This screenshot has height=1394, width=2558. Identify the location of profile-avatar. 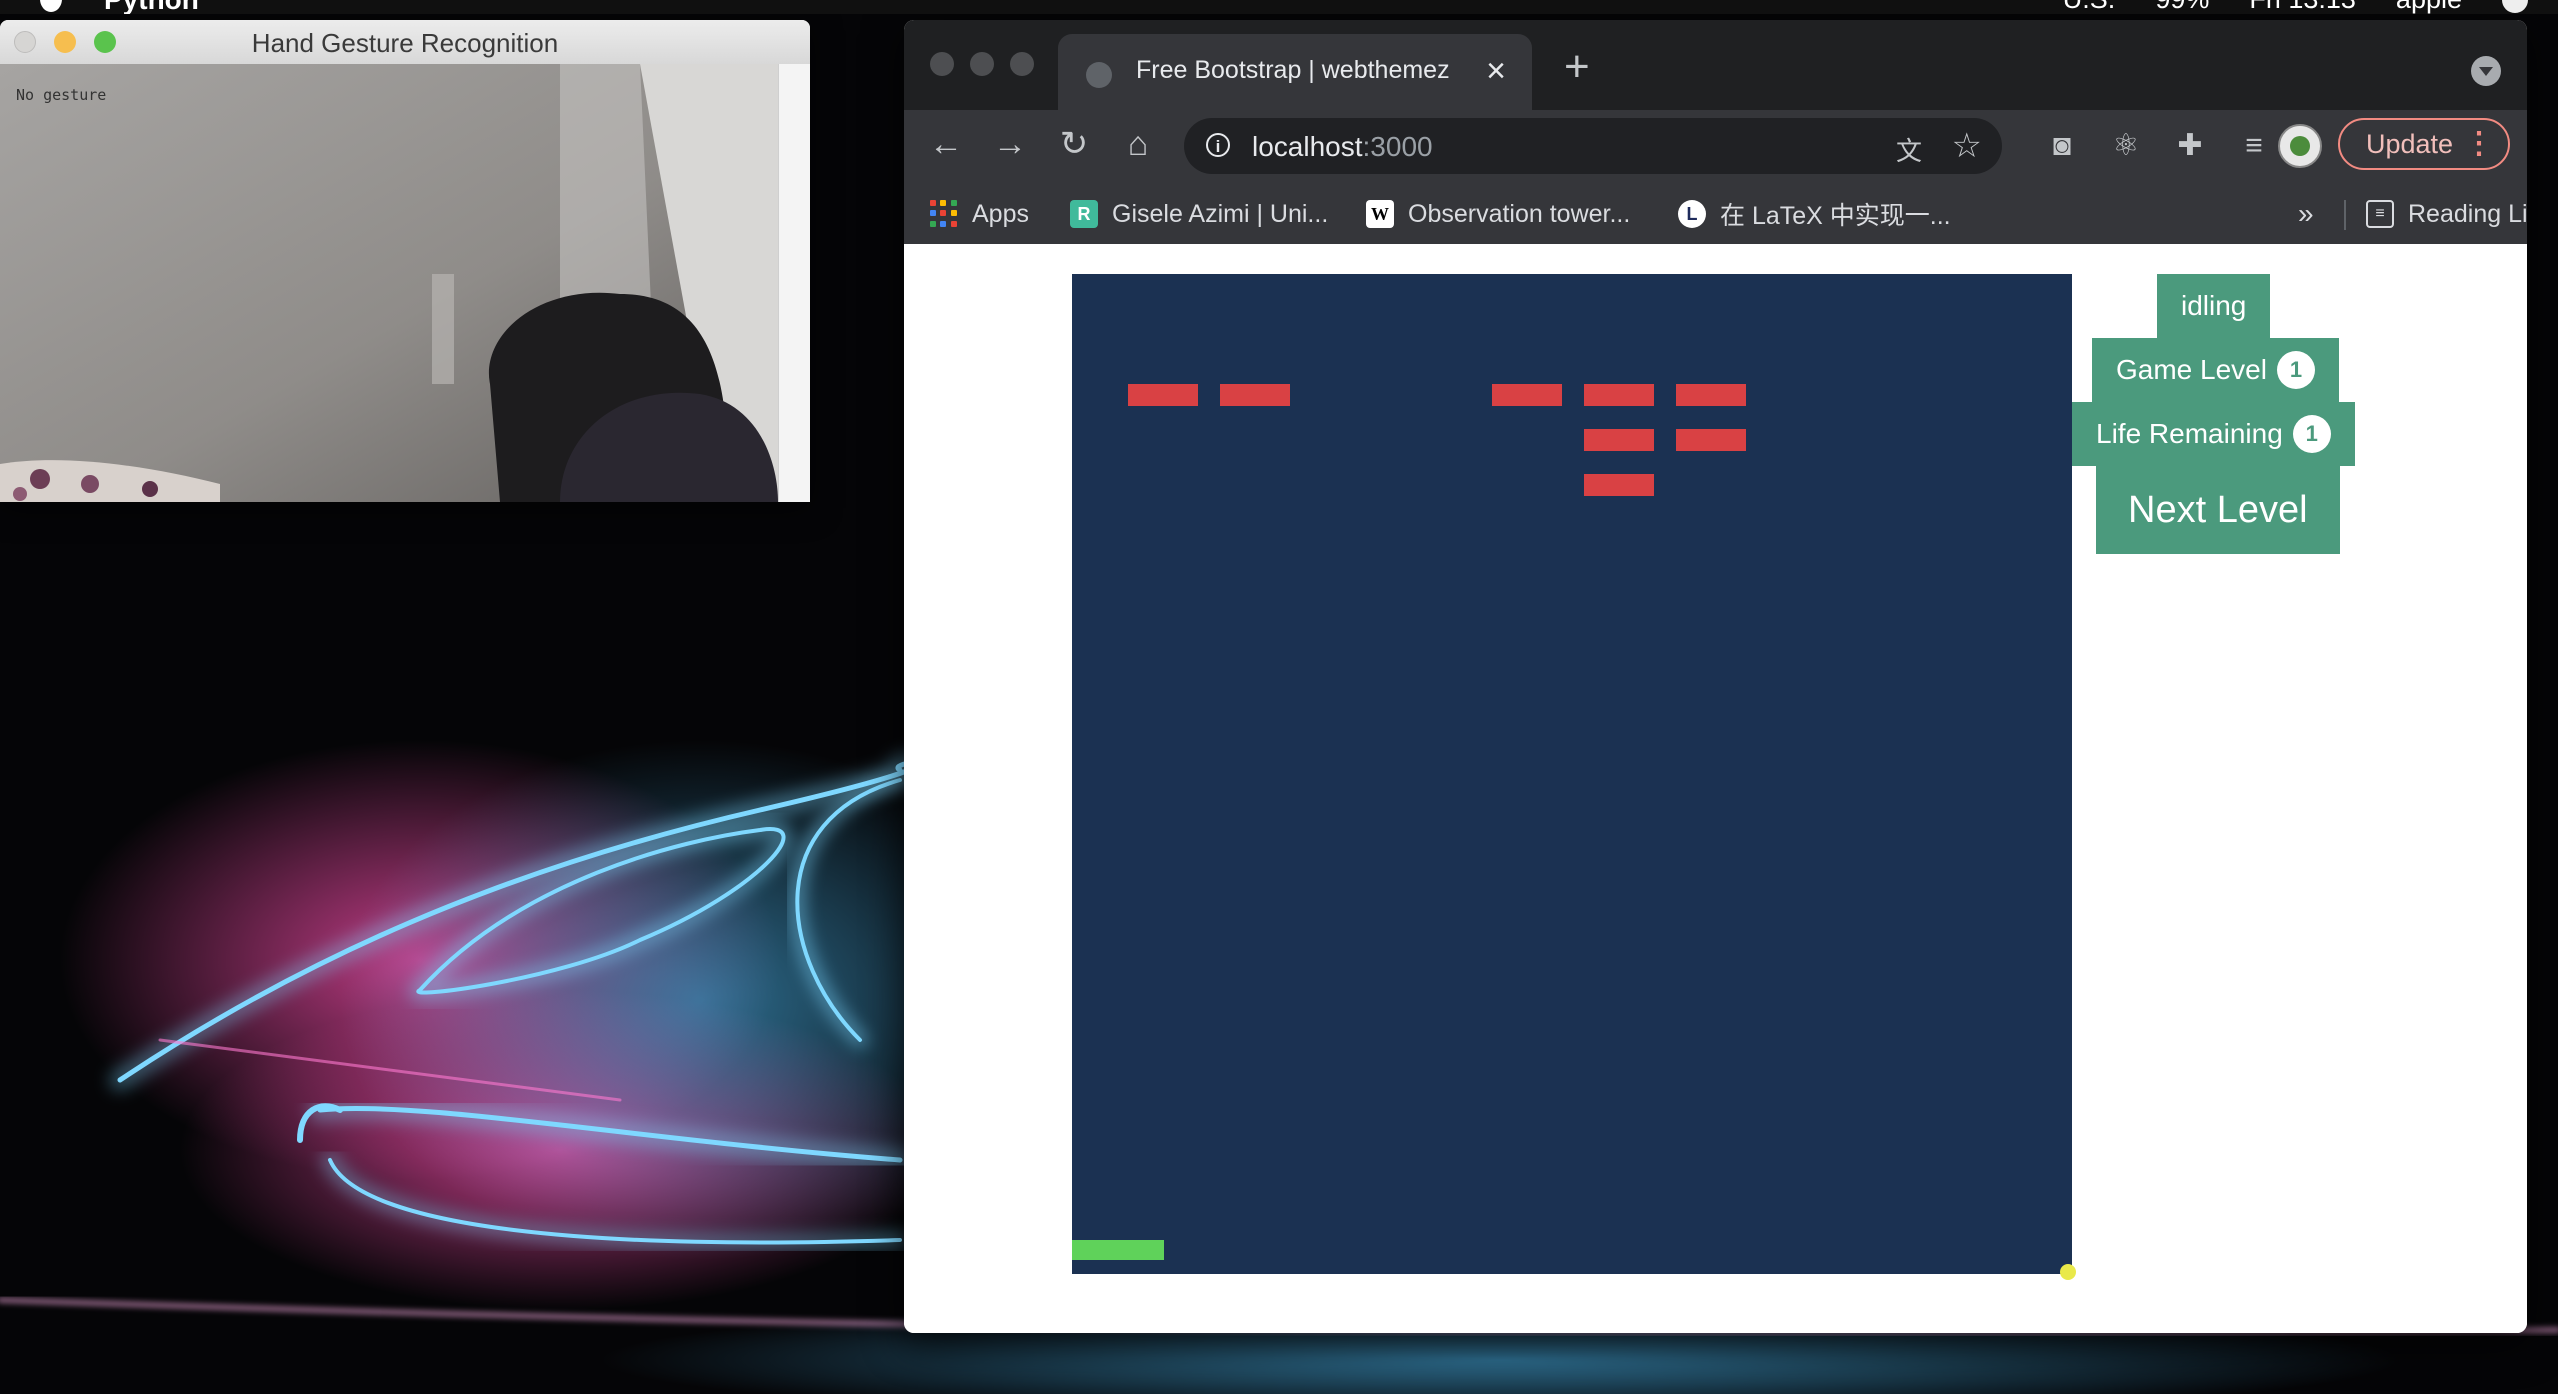
(2300, 146).